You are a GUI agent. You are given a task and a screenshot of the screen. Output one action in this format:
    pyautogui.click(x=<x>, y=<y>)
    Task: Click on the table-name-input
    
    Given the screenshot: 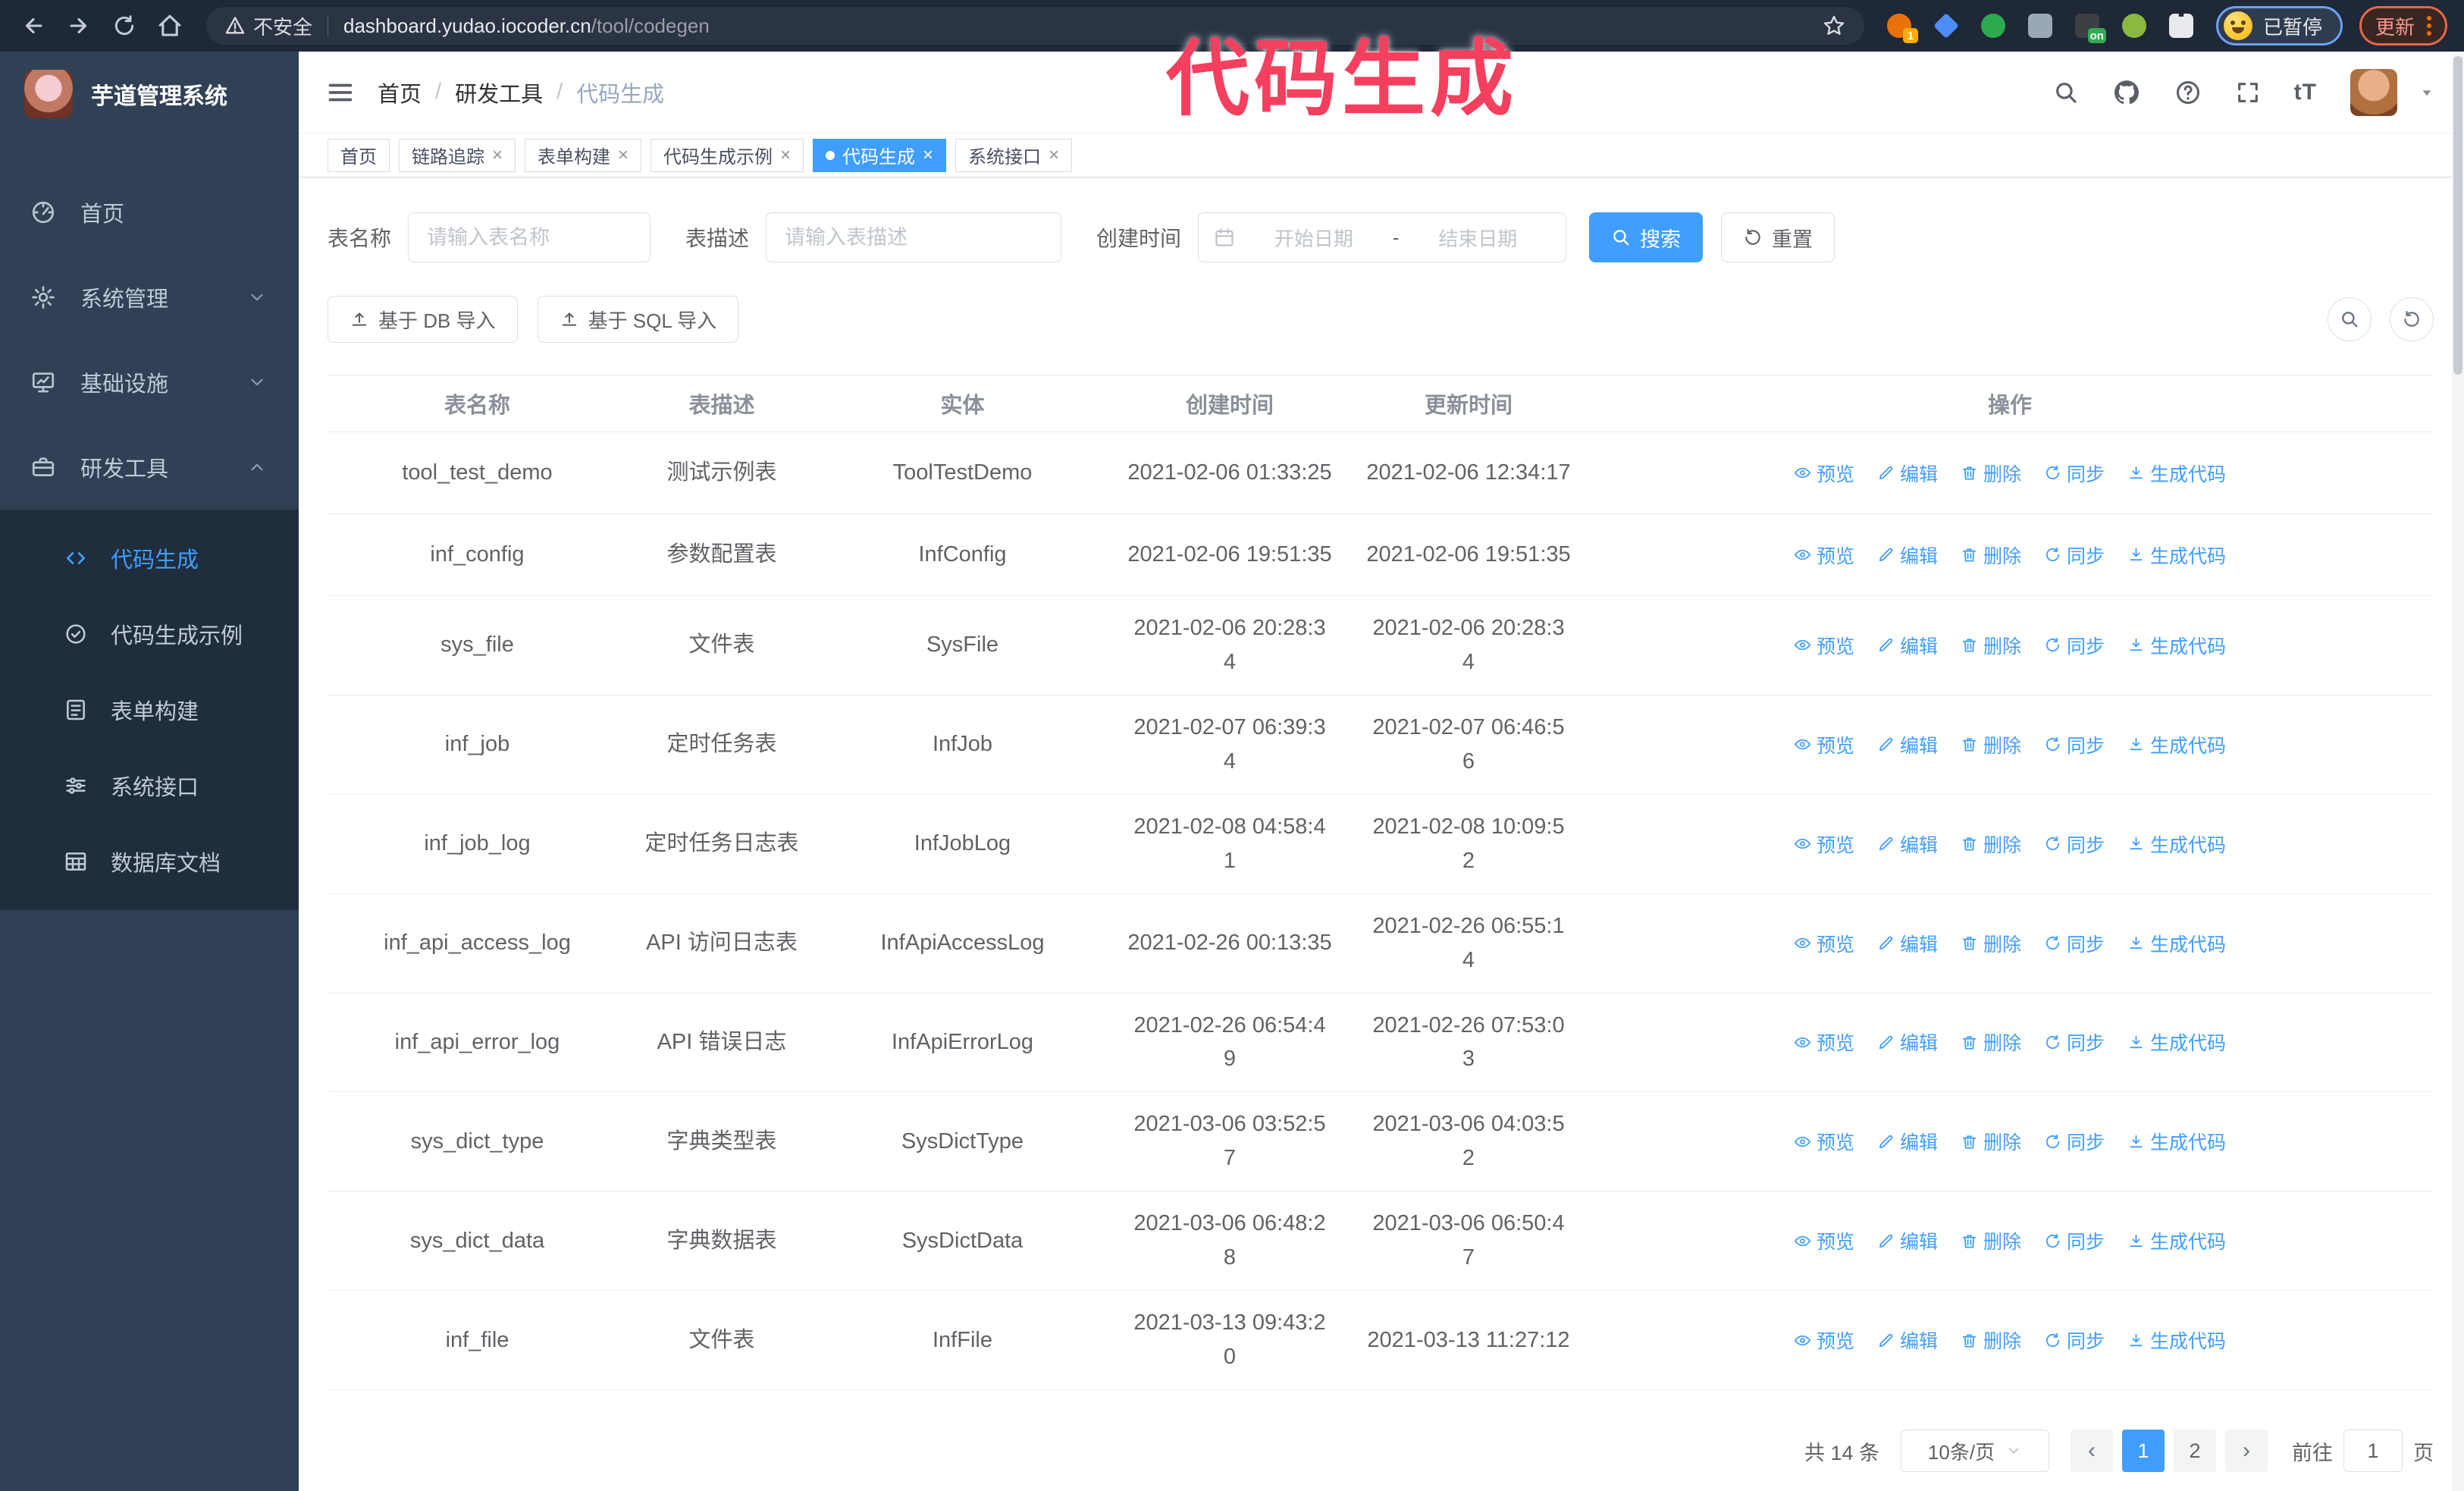 What is the action you would take?
    pyautogui.click(x=529, y=237)
    